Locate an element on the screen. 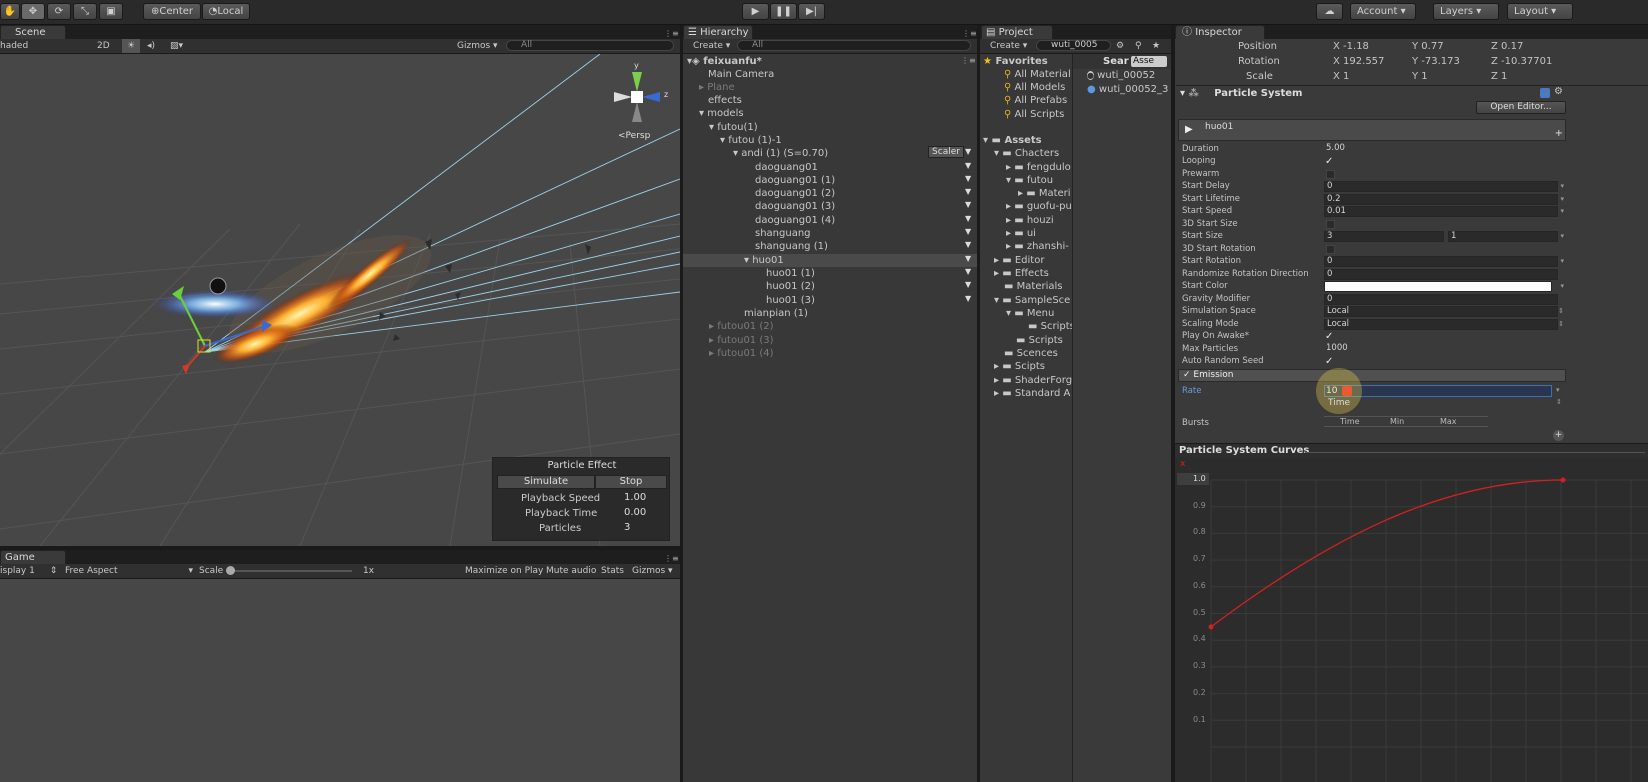 This screenshot has width=1648, height=782. checkbox is located at coordinates (1330, 249).